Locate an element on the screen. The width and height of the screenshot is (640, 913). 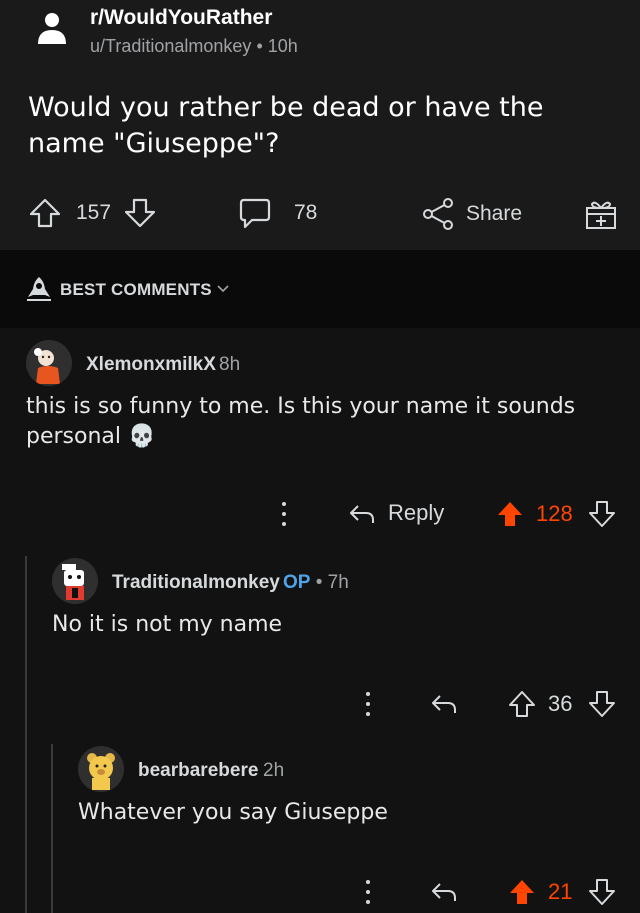
share-icon is located at coordinates (438, 214).